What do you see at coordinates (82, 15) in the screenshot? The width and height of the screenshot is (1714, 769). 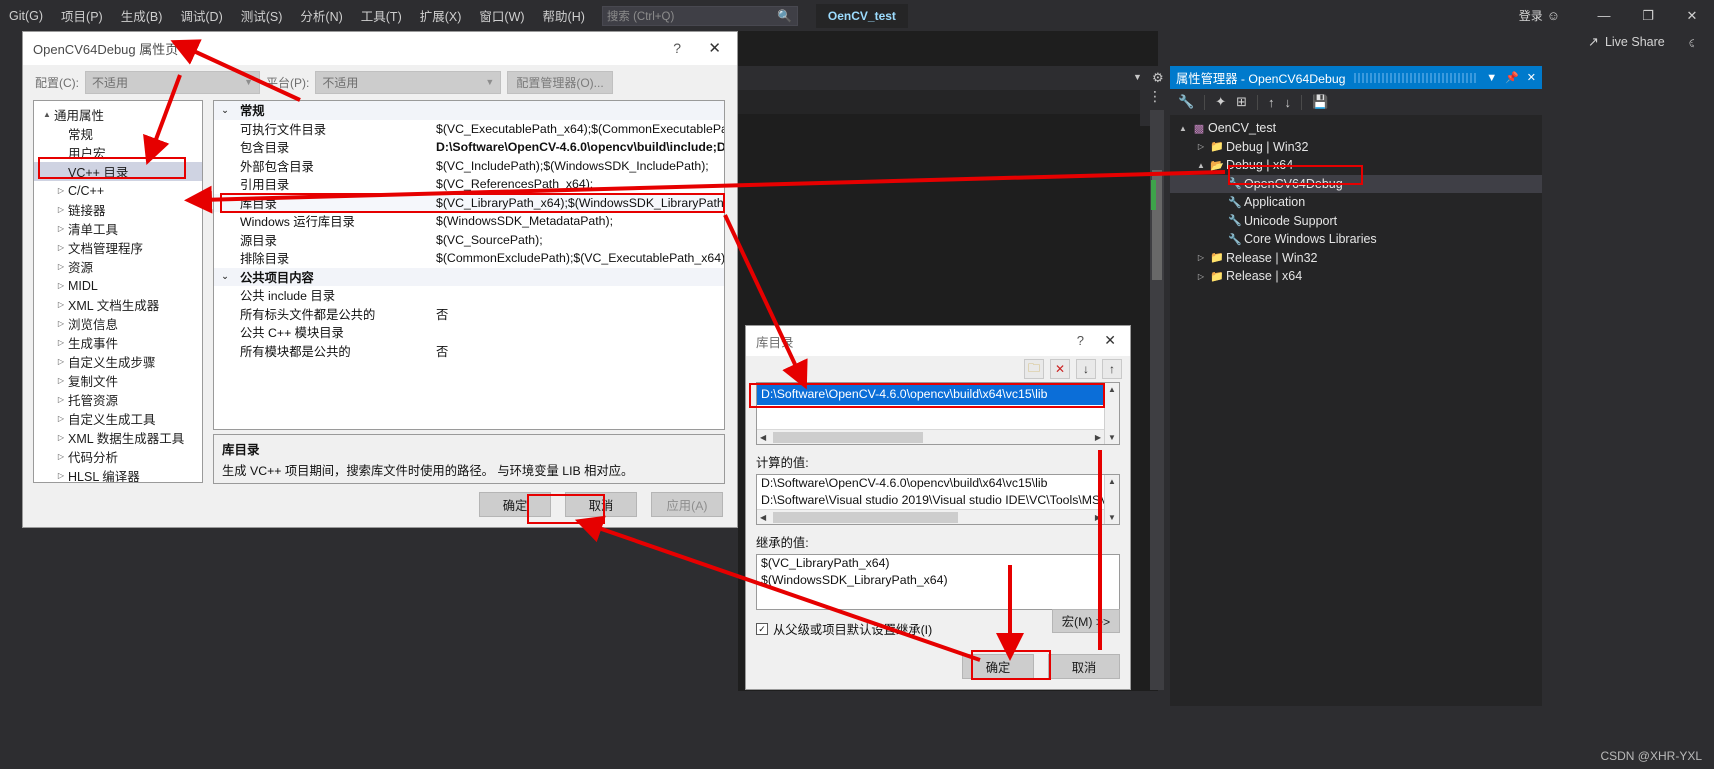 I see `menu-item-project: 项目(P)` at bounding box center [82, 15].